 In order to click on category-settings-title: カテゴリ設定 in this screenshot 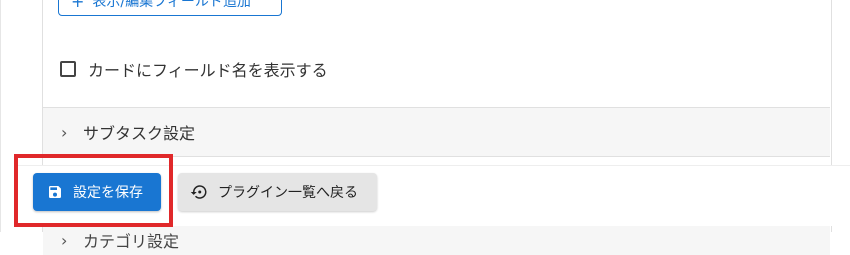, I will do `click(131, 241)`.